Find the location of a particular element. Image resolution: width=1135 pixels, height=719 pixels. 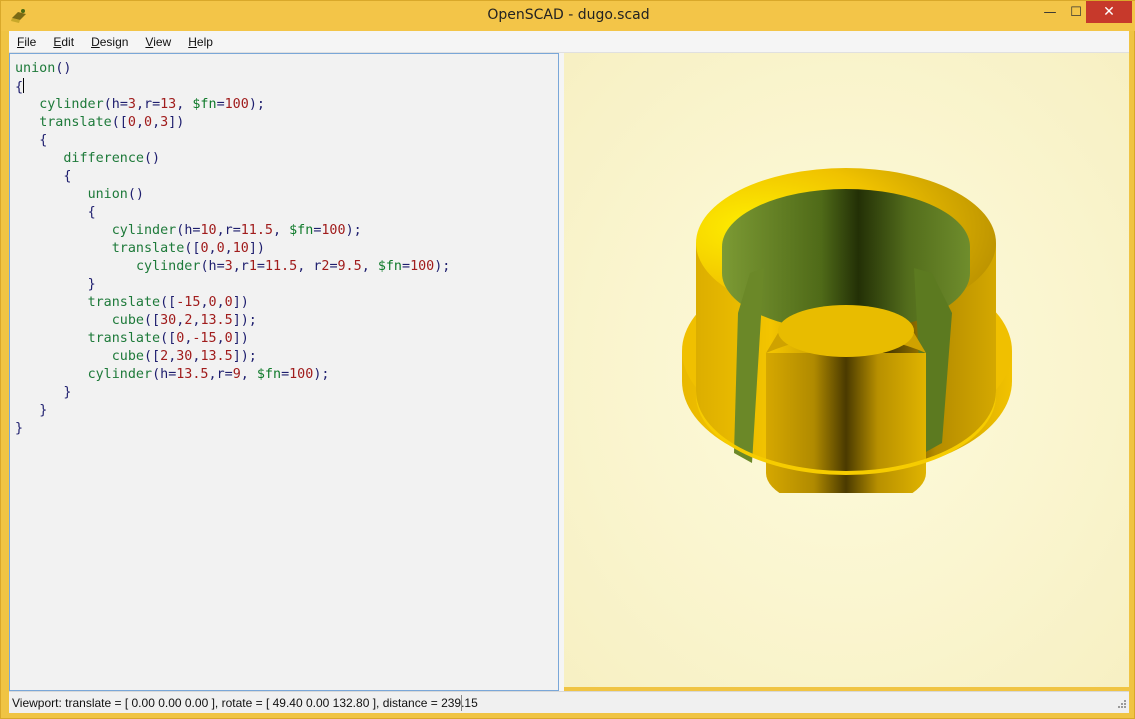

code-line: translate([0,-15,0]) is located at coordinates (232, 339).